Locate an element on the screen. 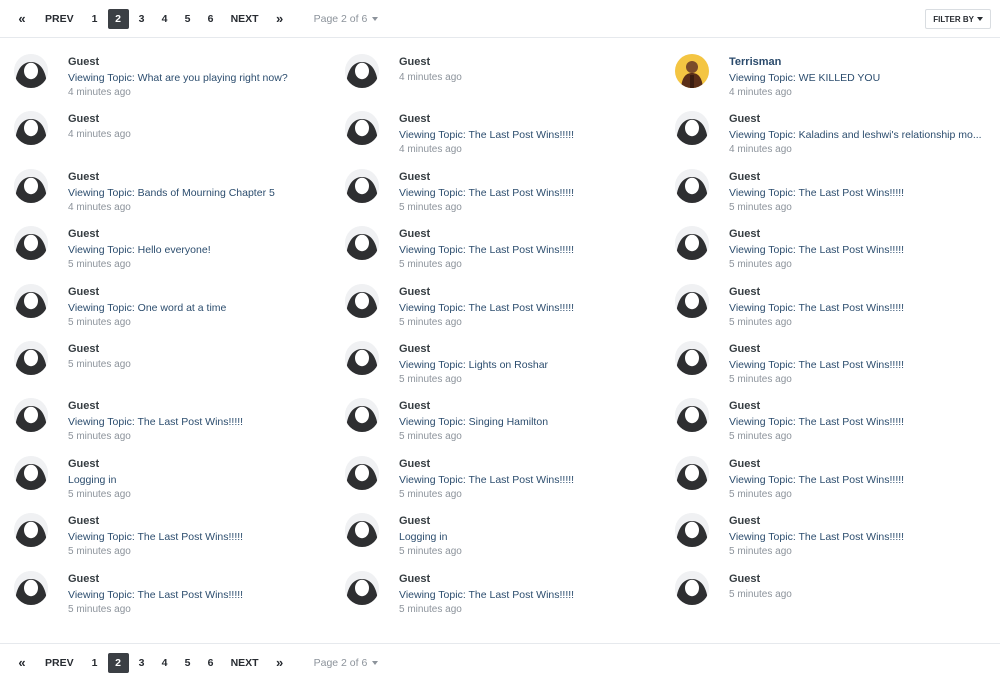 This screenshot has height=681, width=1000. member-name-link: Terrisman is located at coordinates (755, 62).